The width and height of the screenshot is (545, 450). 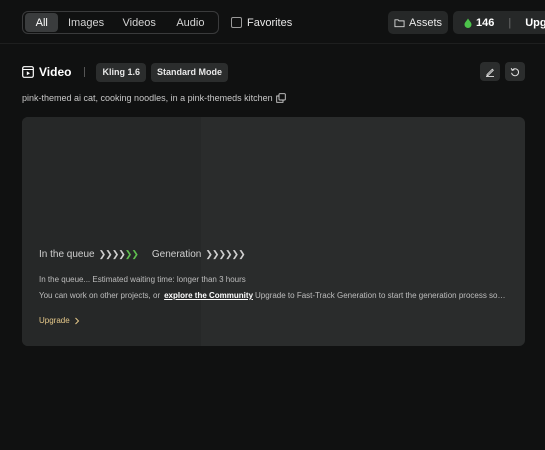 I want to click on edit-icon, so click(x=490, y=72).